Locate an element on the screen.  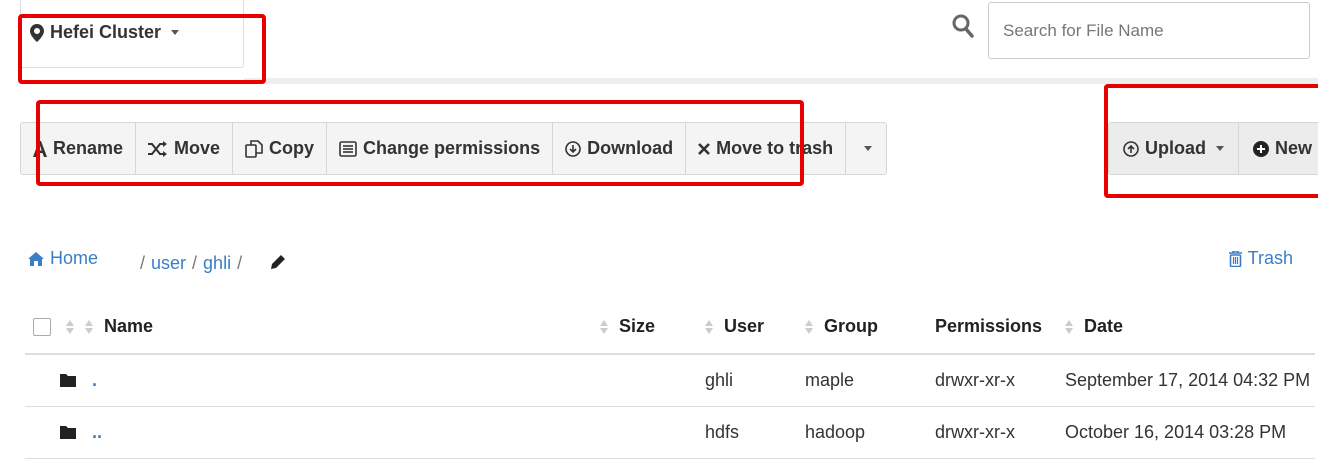
change-permissions-label: Change permissions is located at coordinates (452, 148).